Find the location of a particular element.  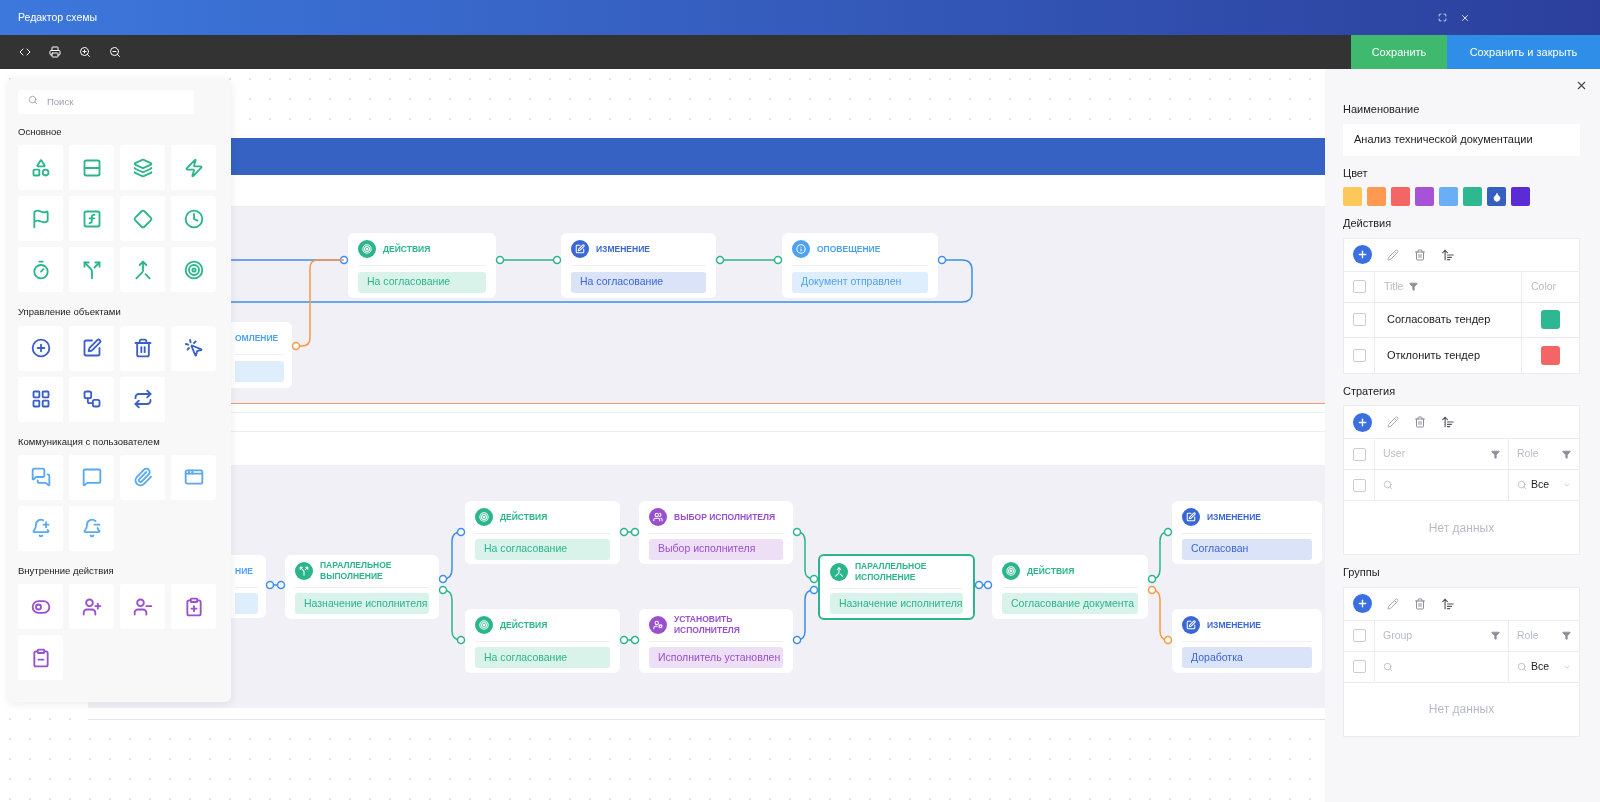

search-field: Поиск is located at coordinates (106, 101).